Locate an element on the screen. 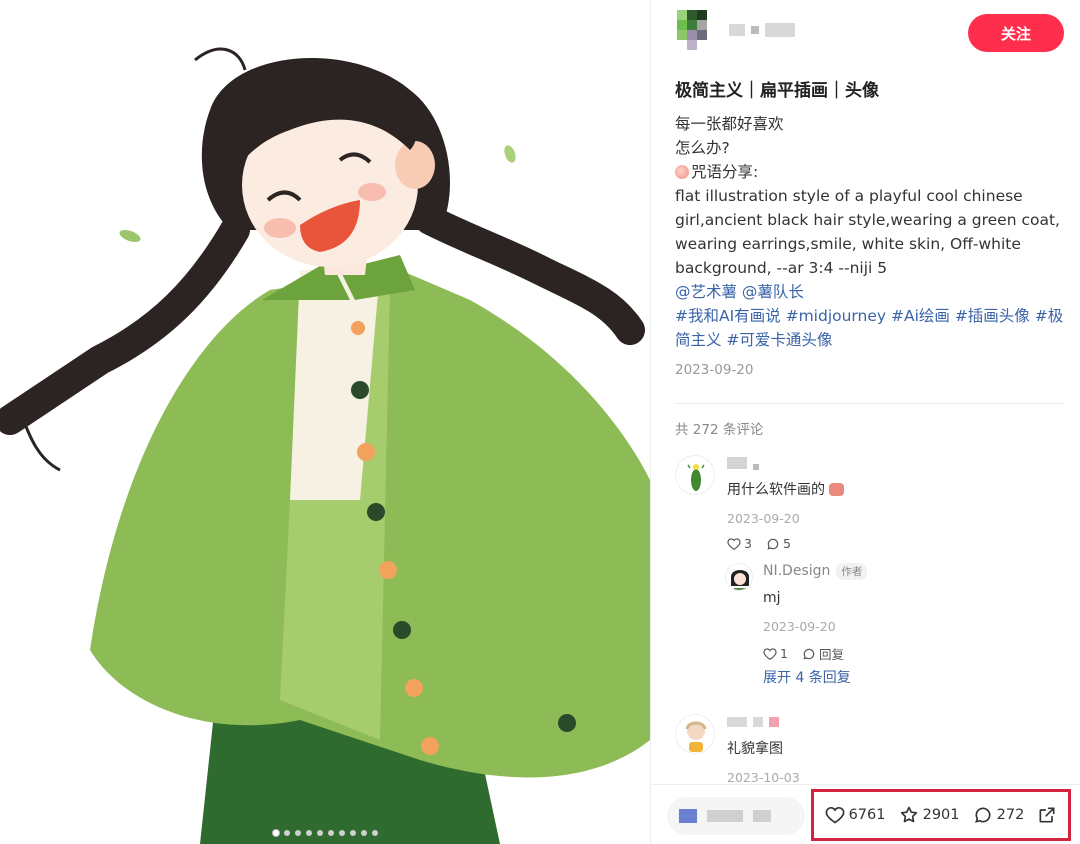 The width and height of the screenshot is (1080, 844). engagement-actions-highlight: 6761 2901 272 is located at coordinates (941, 815).